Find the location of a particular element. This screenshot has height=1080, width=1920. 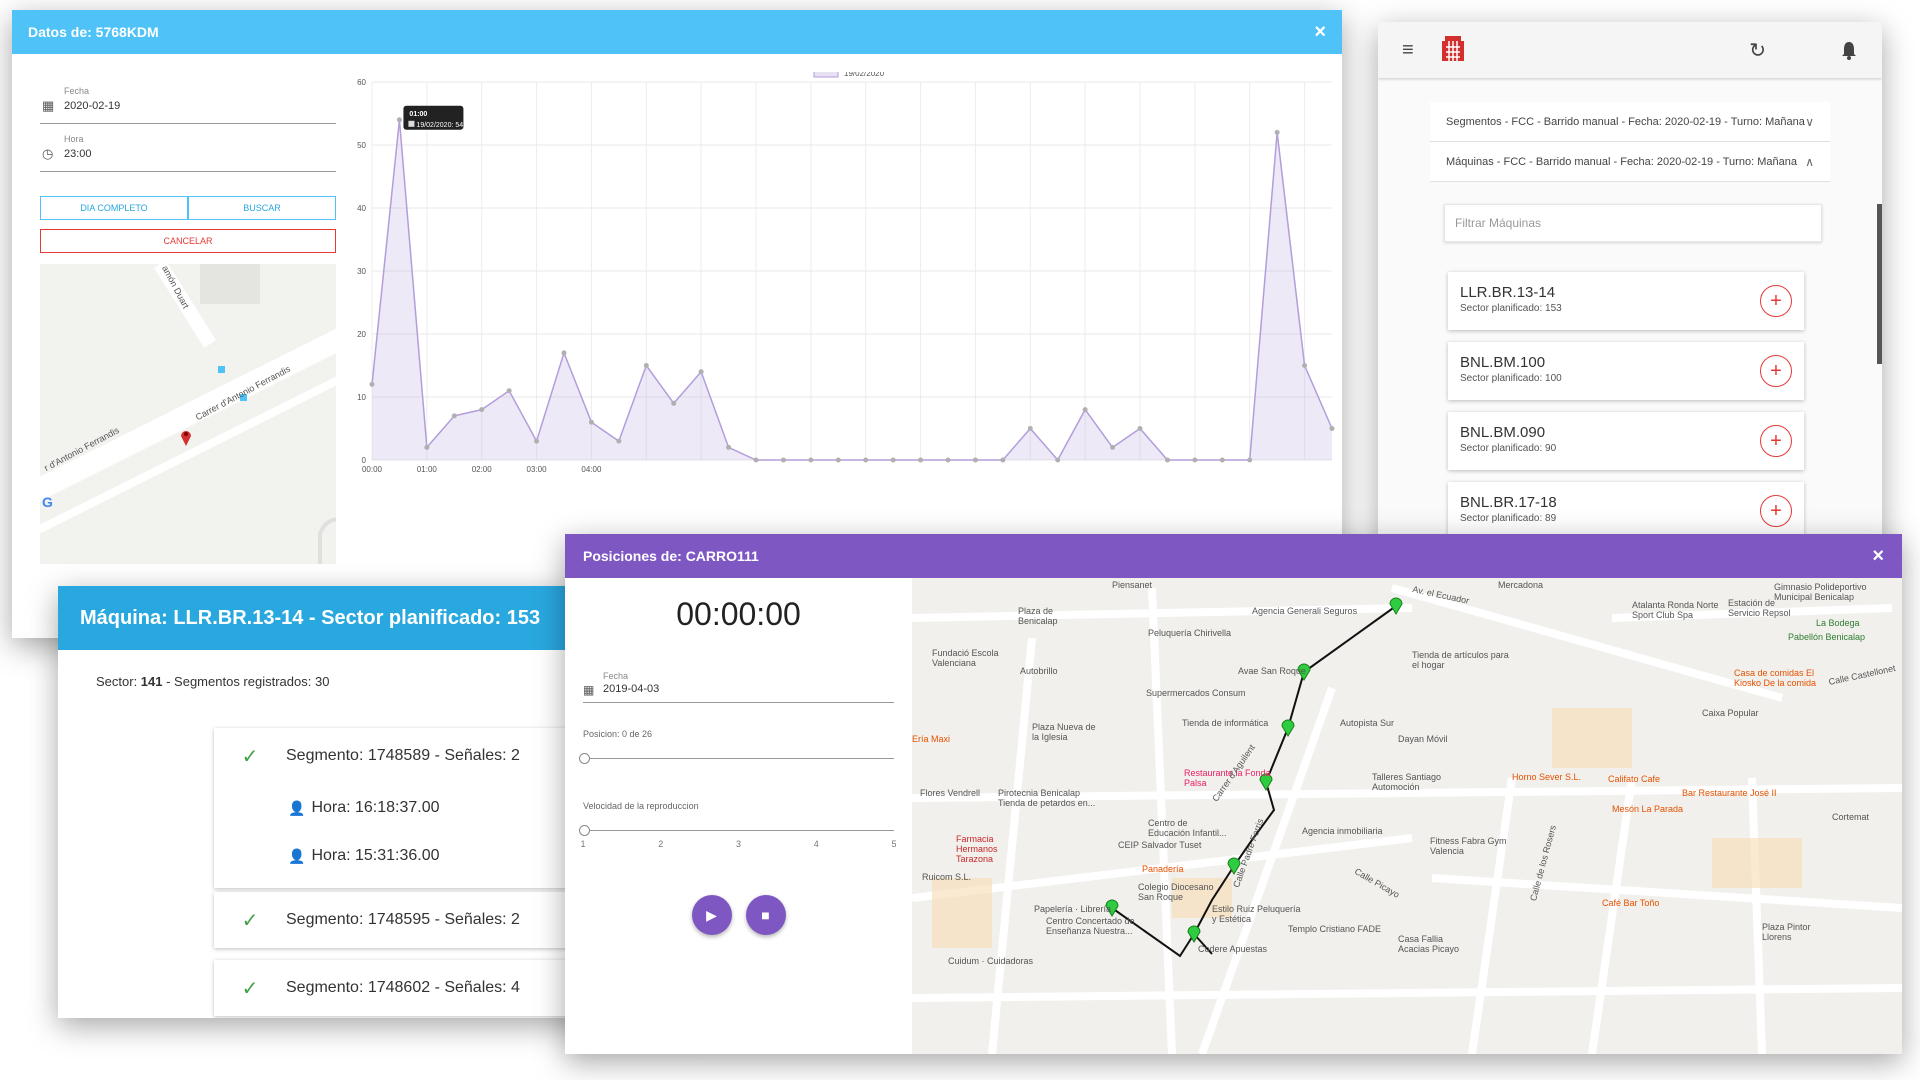

map-label: Casa Fallia Acacias Picayo is located at coordinates (1429, 944).